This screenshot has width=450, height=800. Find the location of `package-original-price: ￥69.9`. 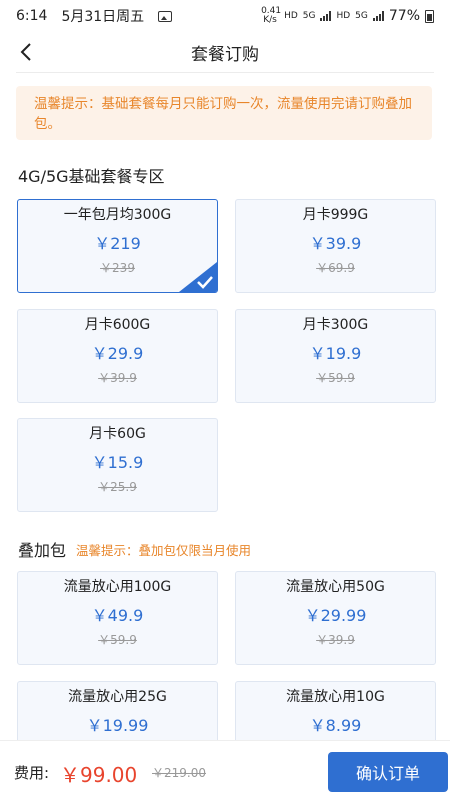

package-original-price: ￥69.9 is located at coordinates (335, 268).